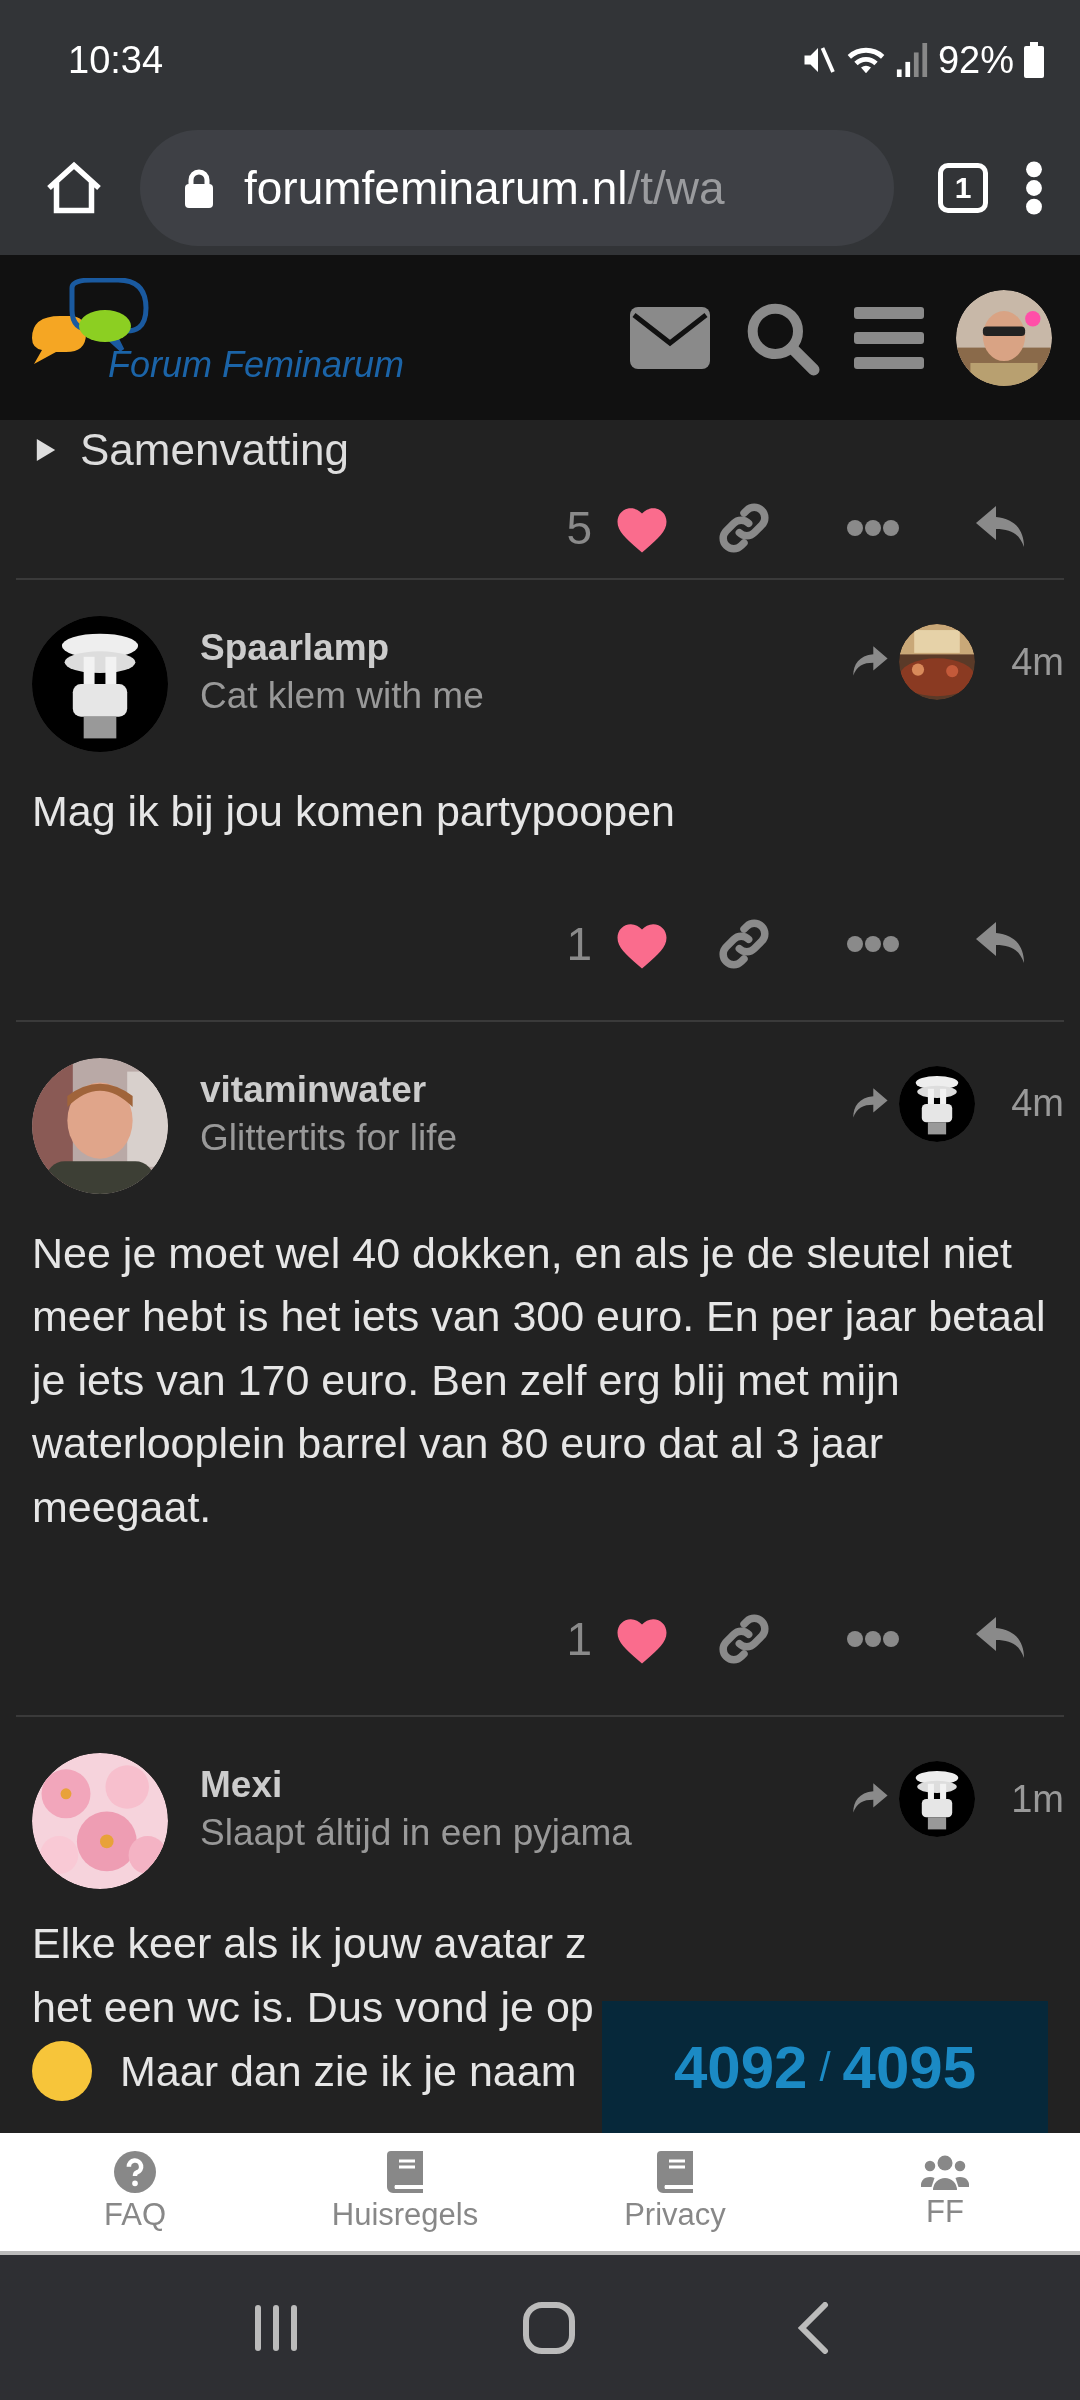 This screenshot has height=2400, width=1080. What do you see at coordinates (342, 696) in the screenshot?
I see `user-title: Cat klem with me` at bounding box center [342, 696].